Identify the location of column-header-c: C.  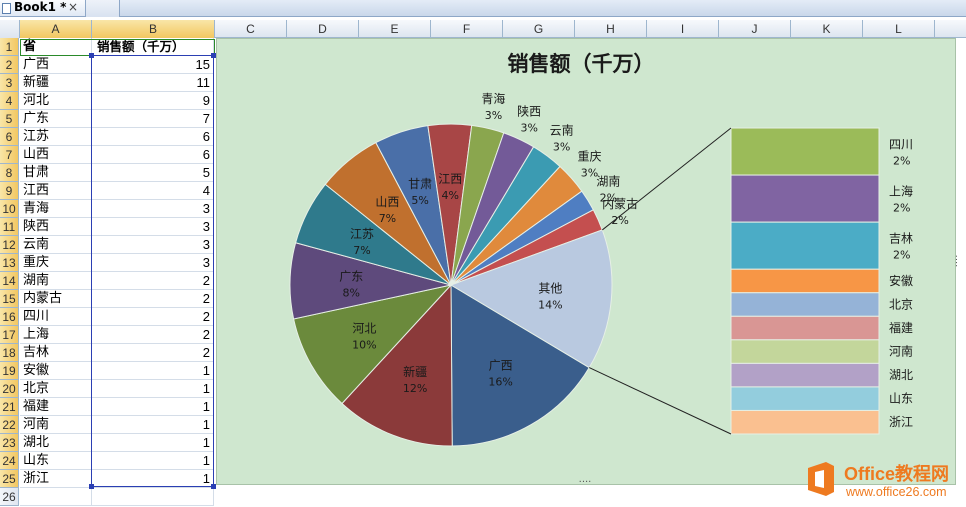
(251, 29).